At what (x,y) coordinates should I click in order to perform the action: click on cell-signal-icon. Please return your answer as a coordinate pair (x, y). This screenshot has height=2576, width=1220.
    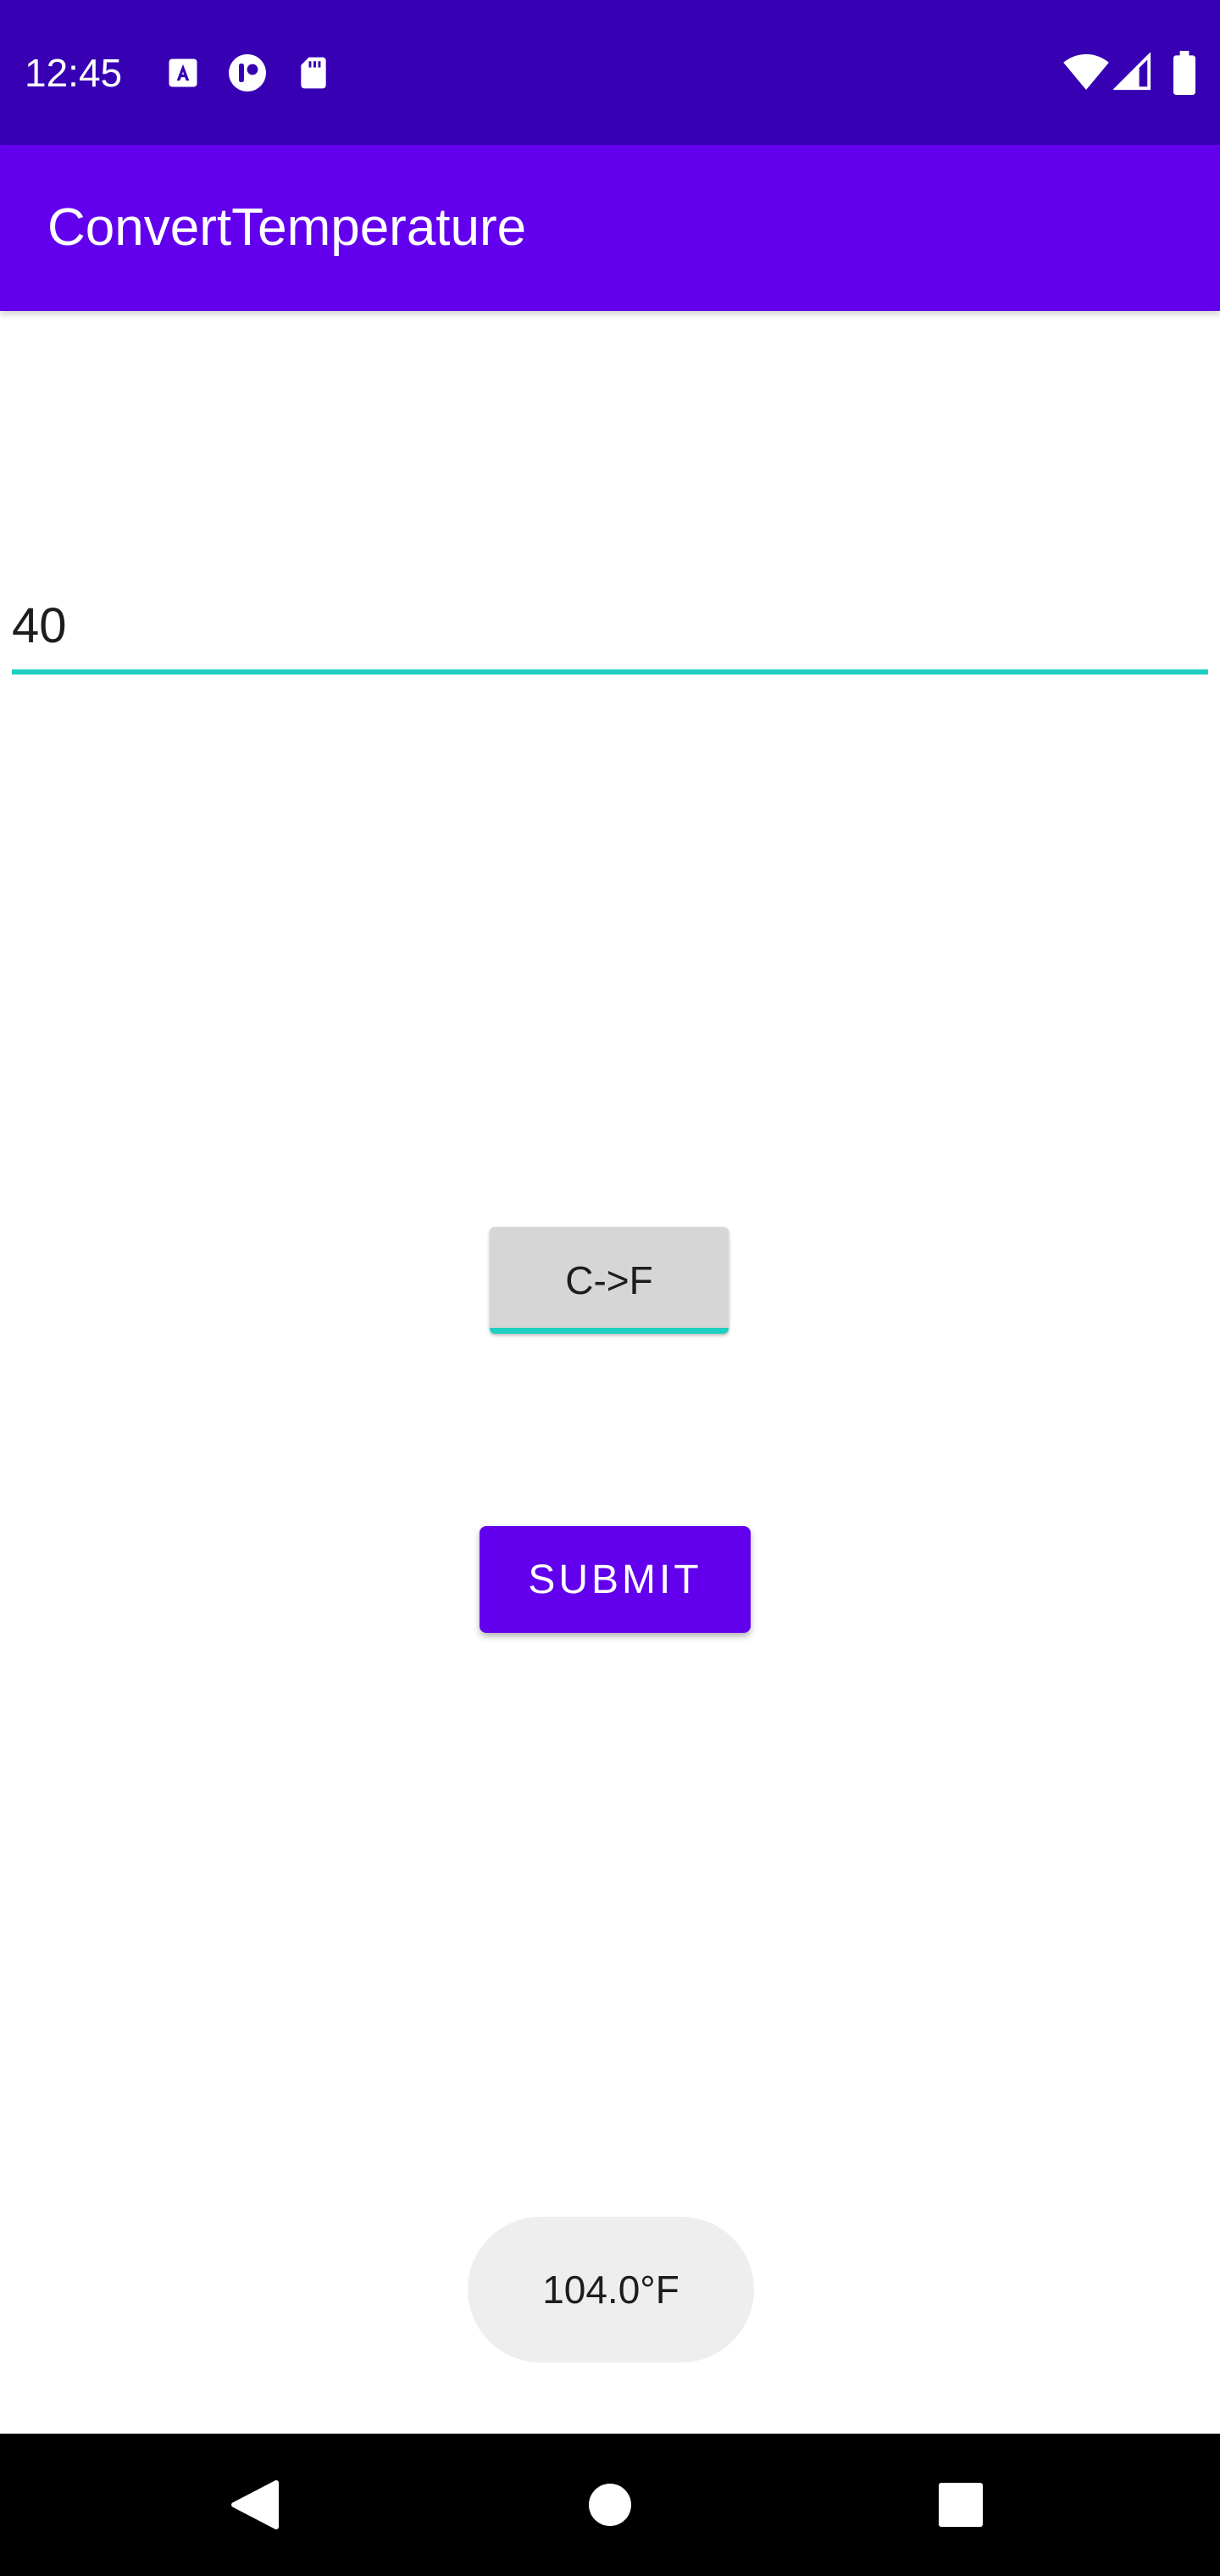
    Looking at the image, I should click on (1132, 72).